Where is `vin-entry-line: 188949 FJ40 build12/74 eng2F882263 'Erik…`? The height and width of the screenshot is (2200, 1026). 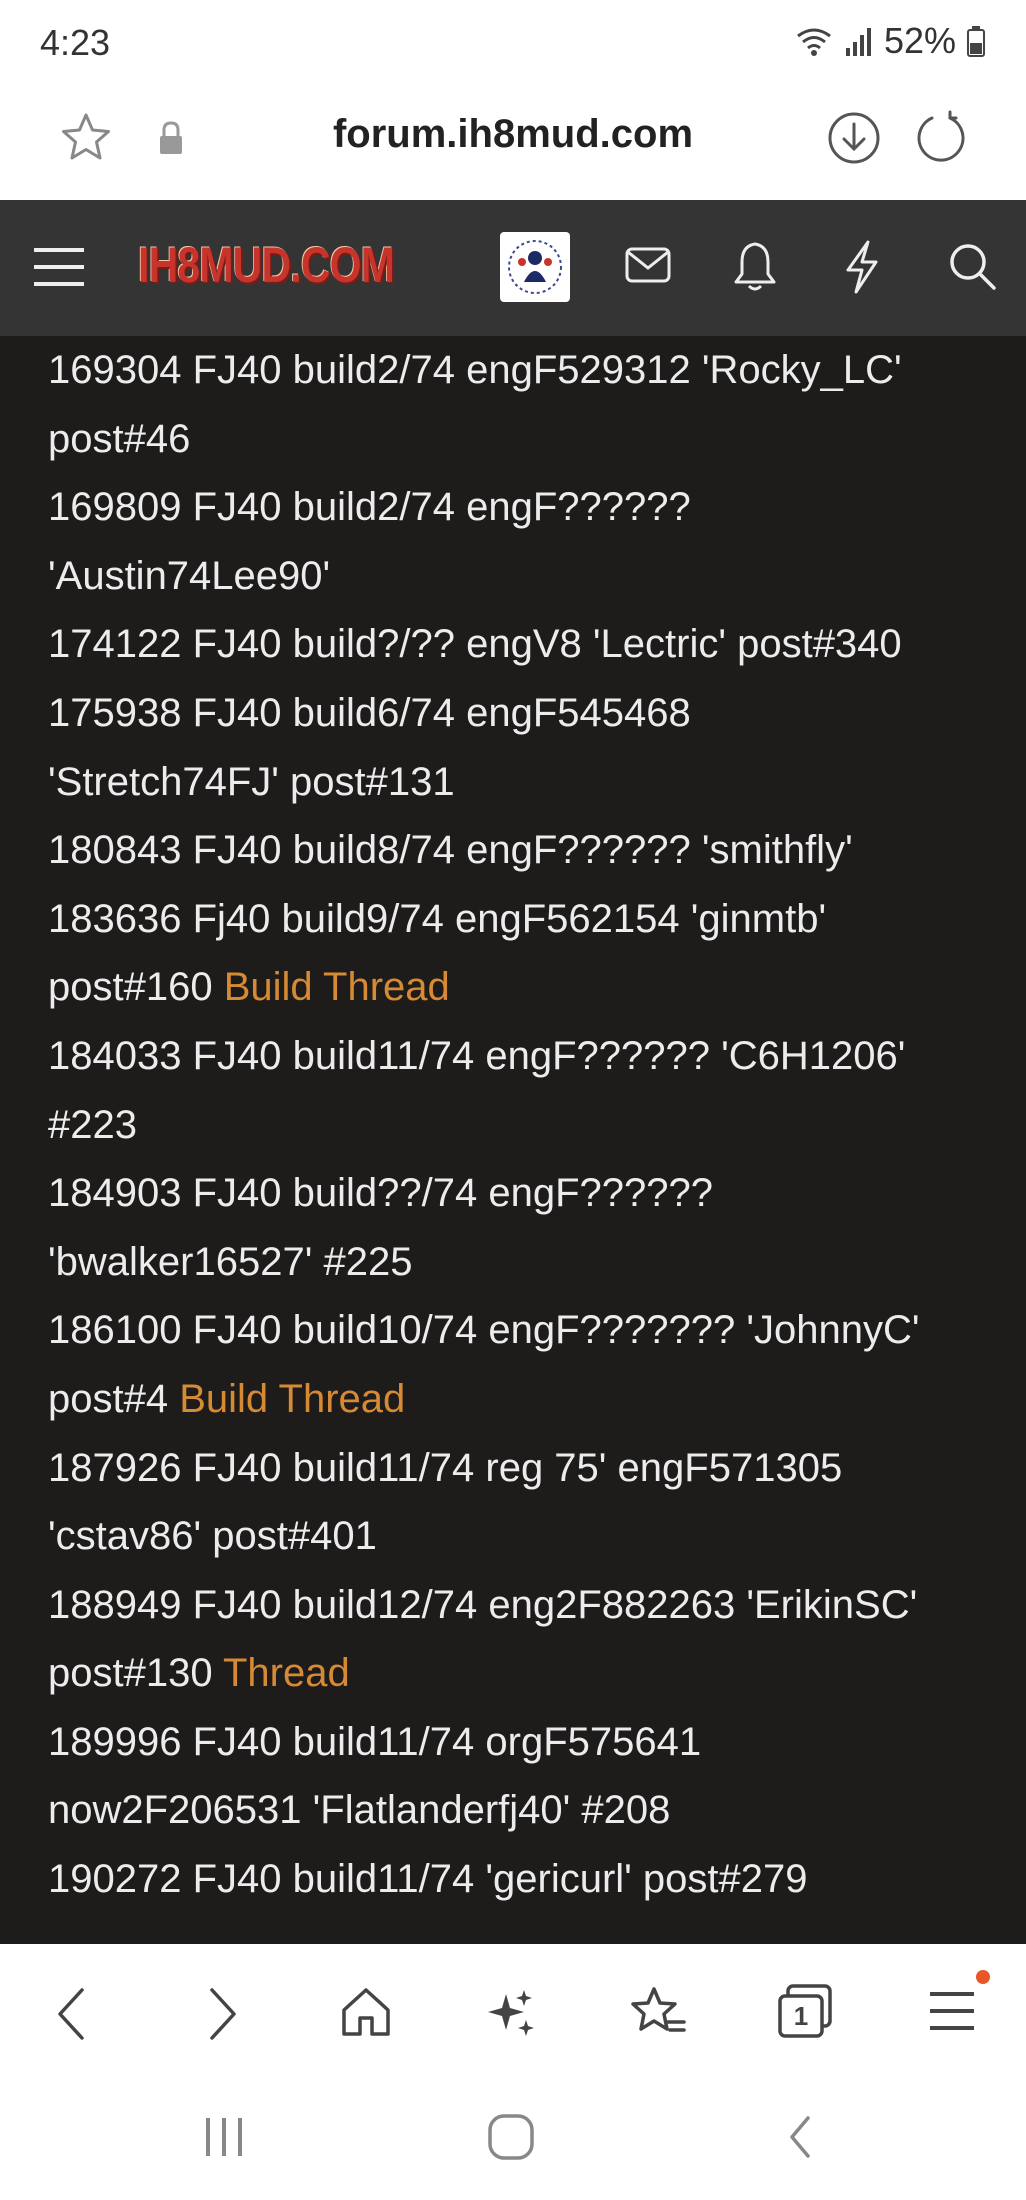
vin-entry-line: 188949 FJ40 build12/74 eng2F882263 'Erik… is located at coordinates (523, 1605).